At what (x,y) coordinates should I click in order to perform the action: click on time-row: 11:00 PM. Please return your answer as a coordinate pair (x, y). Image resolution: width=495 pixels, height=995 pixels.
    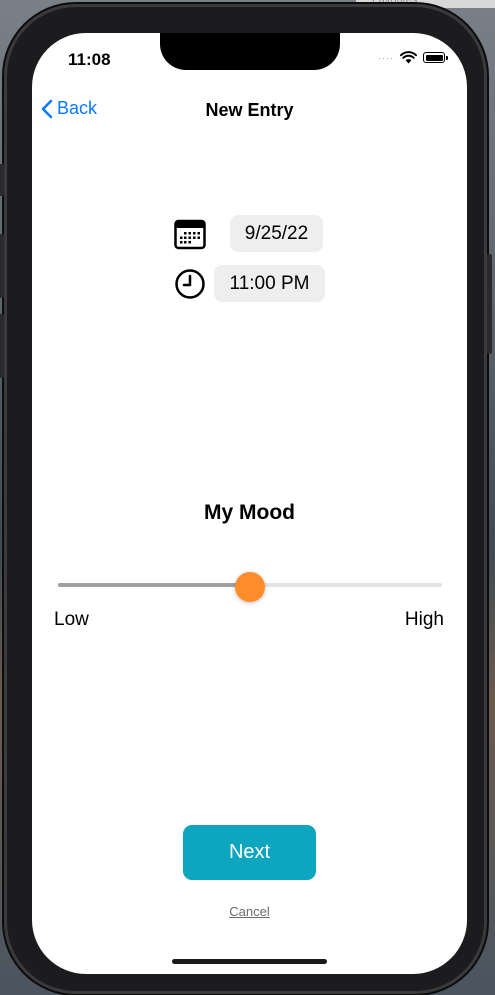
    Looking at the image, I should click on (249, 283).